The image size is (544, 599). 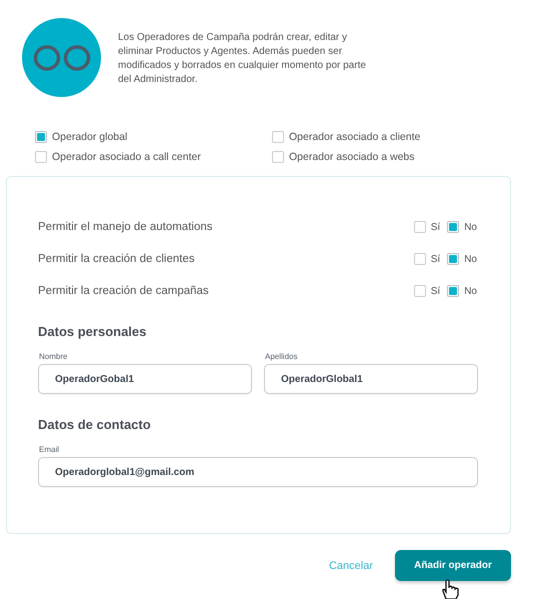 What do you see at coordinates (49, 449) in the screenshot?
I see `field-label: Email` at bounding box center [49, 449].